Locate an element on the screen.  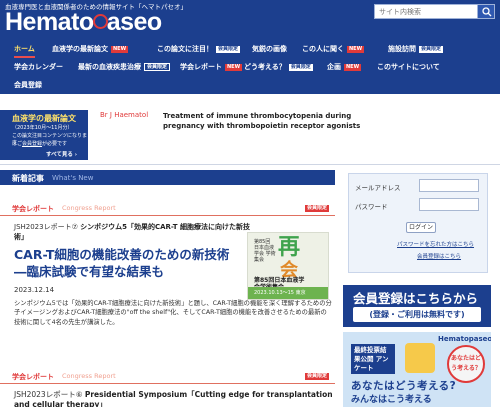
search-input is located at coordinates (425, 11).